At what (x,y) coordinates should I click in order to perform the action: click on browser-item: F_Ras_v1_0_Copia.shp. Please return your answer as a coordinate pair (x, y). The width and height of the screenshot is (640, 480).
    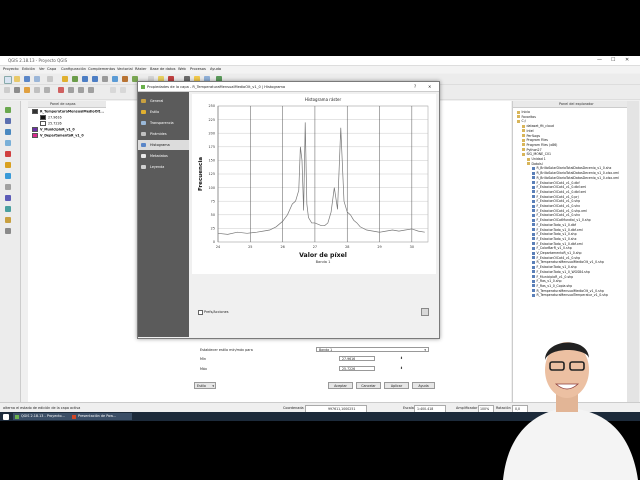
    Looking at the image, I should click on (552, 286).